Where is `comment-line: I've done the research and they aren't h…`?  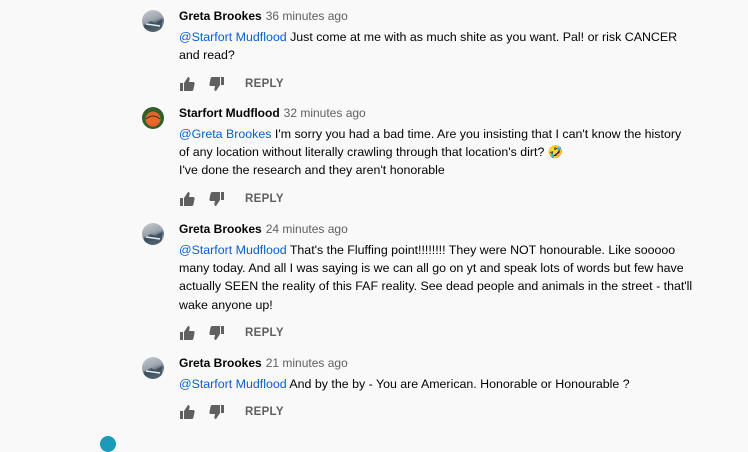 comment-line: I've done the research and they aren't h… is located at coordinates (312, 170).